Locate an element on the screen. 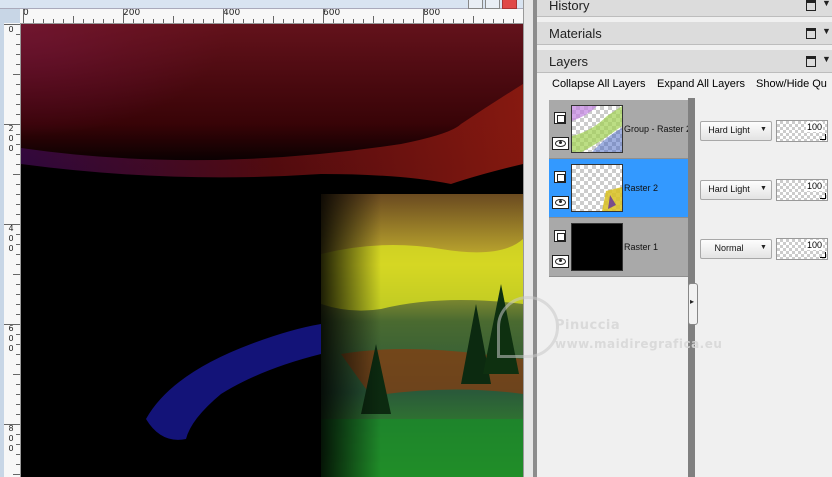 Image resolution: width=832 pixels, height=477 pixels. document-title-strip is located at coordinates (266, 4).